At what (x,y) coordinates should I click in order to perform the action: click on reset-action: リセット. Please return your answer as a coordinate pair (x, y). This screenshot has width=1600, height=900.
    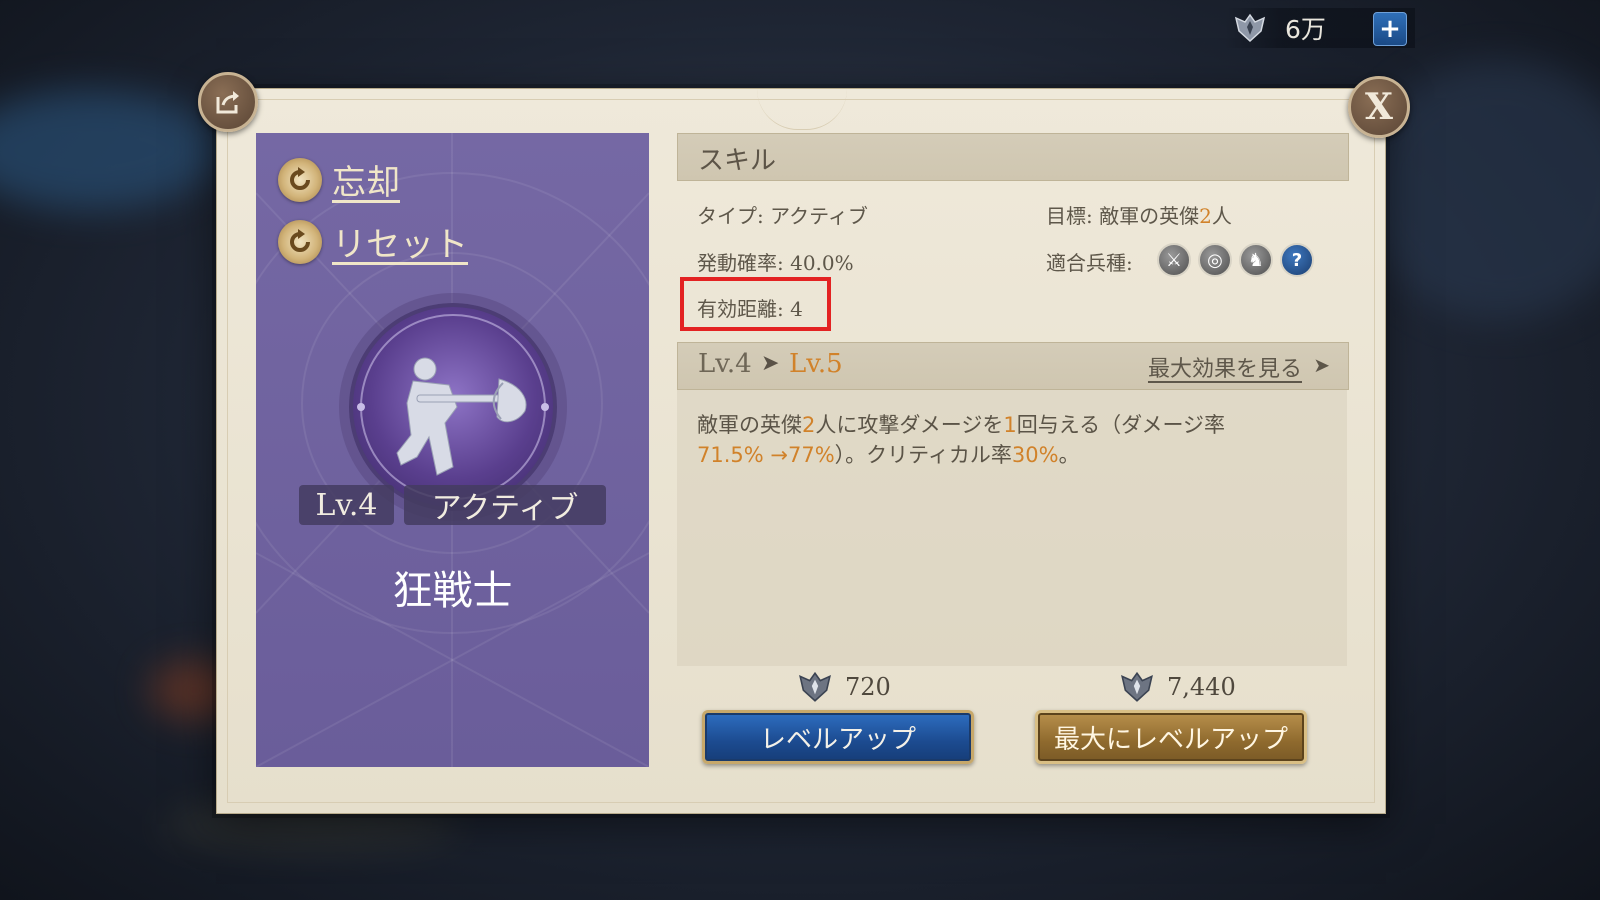
    Looking at the image, I should click on (373, 241).